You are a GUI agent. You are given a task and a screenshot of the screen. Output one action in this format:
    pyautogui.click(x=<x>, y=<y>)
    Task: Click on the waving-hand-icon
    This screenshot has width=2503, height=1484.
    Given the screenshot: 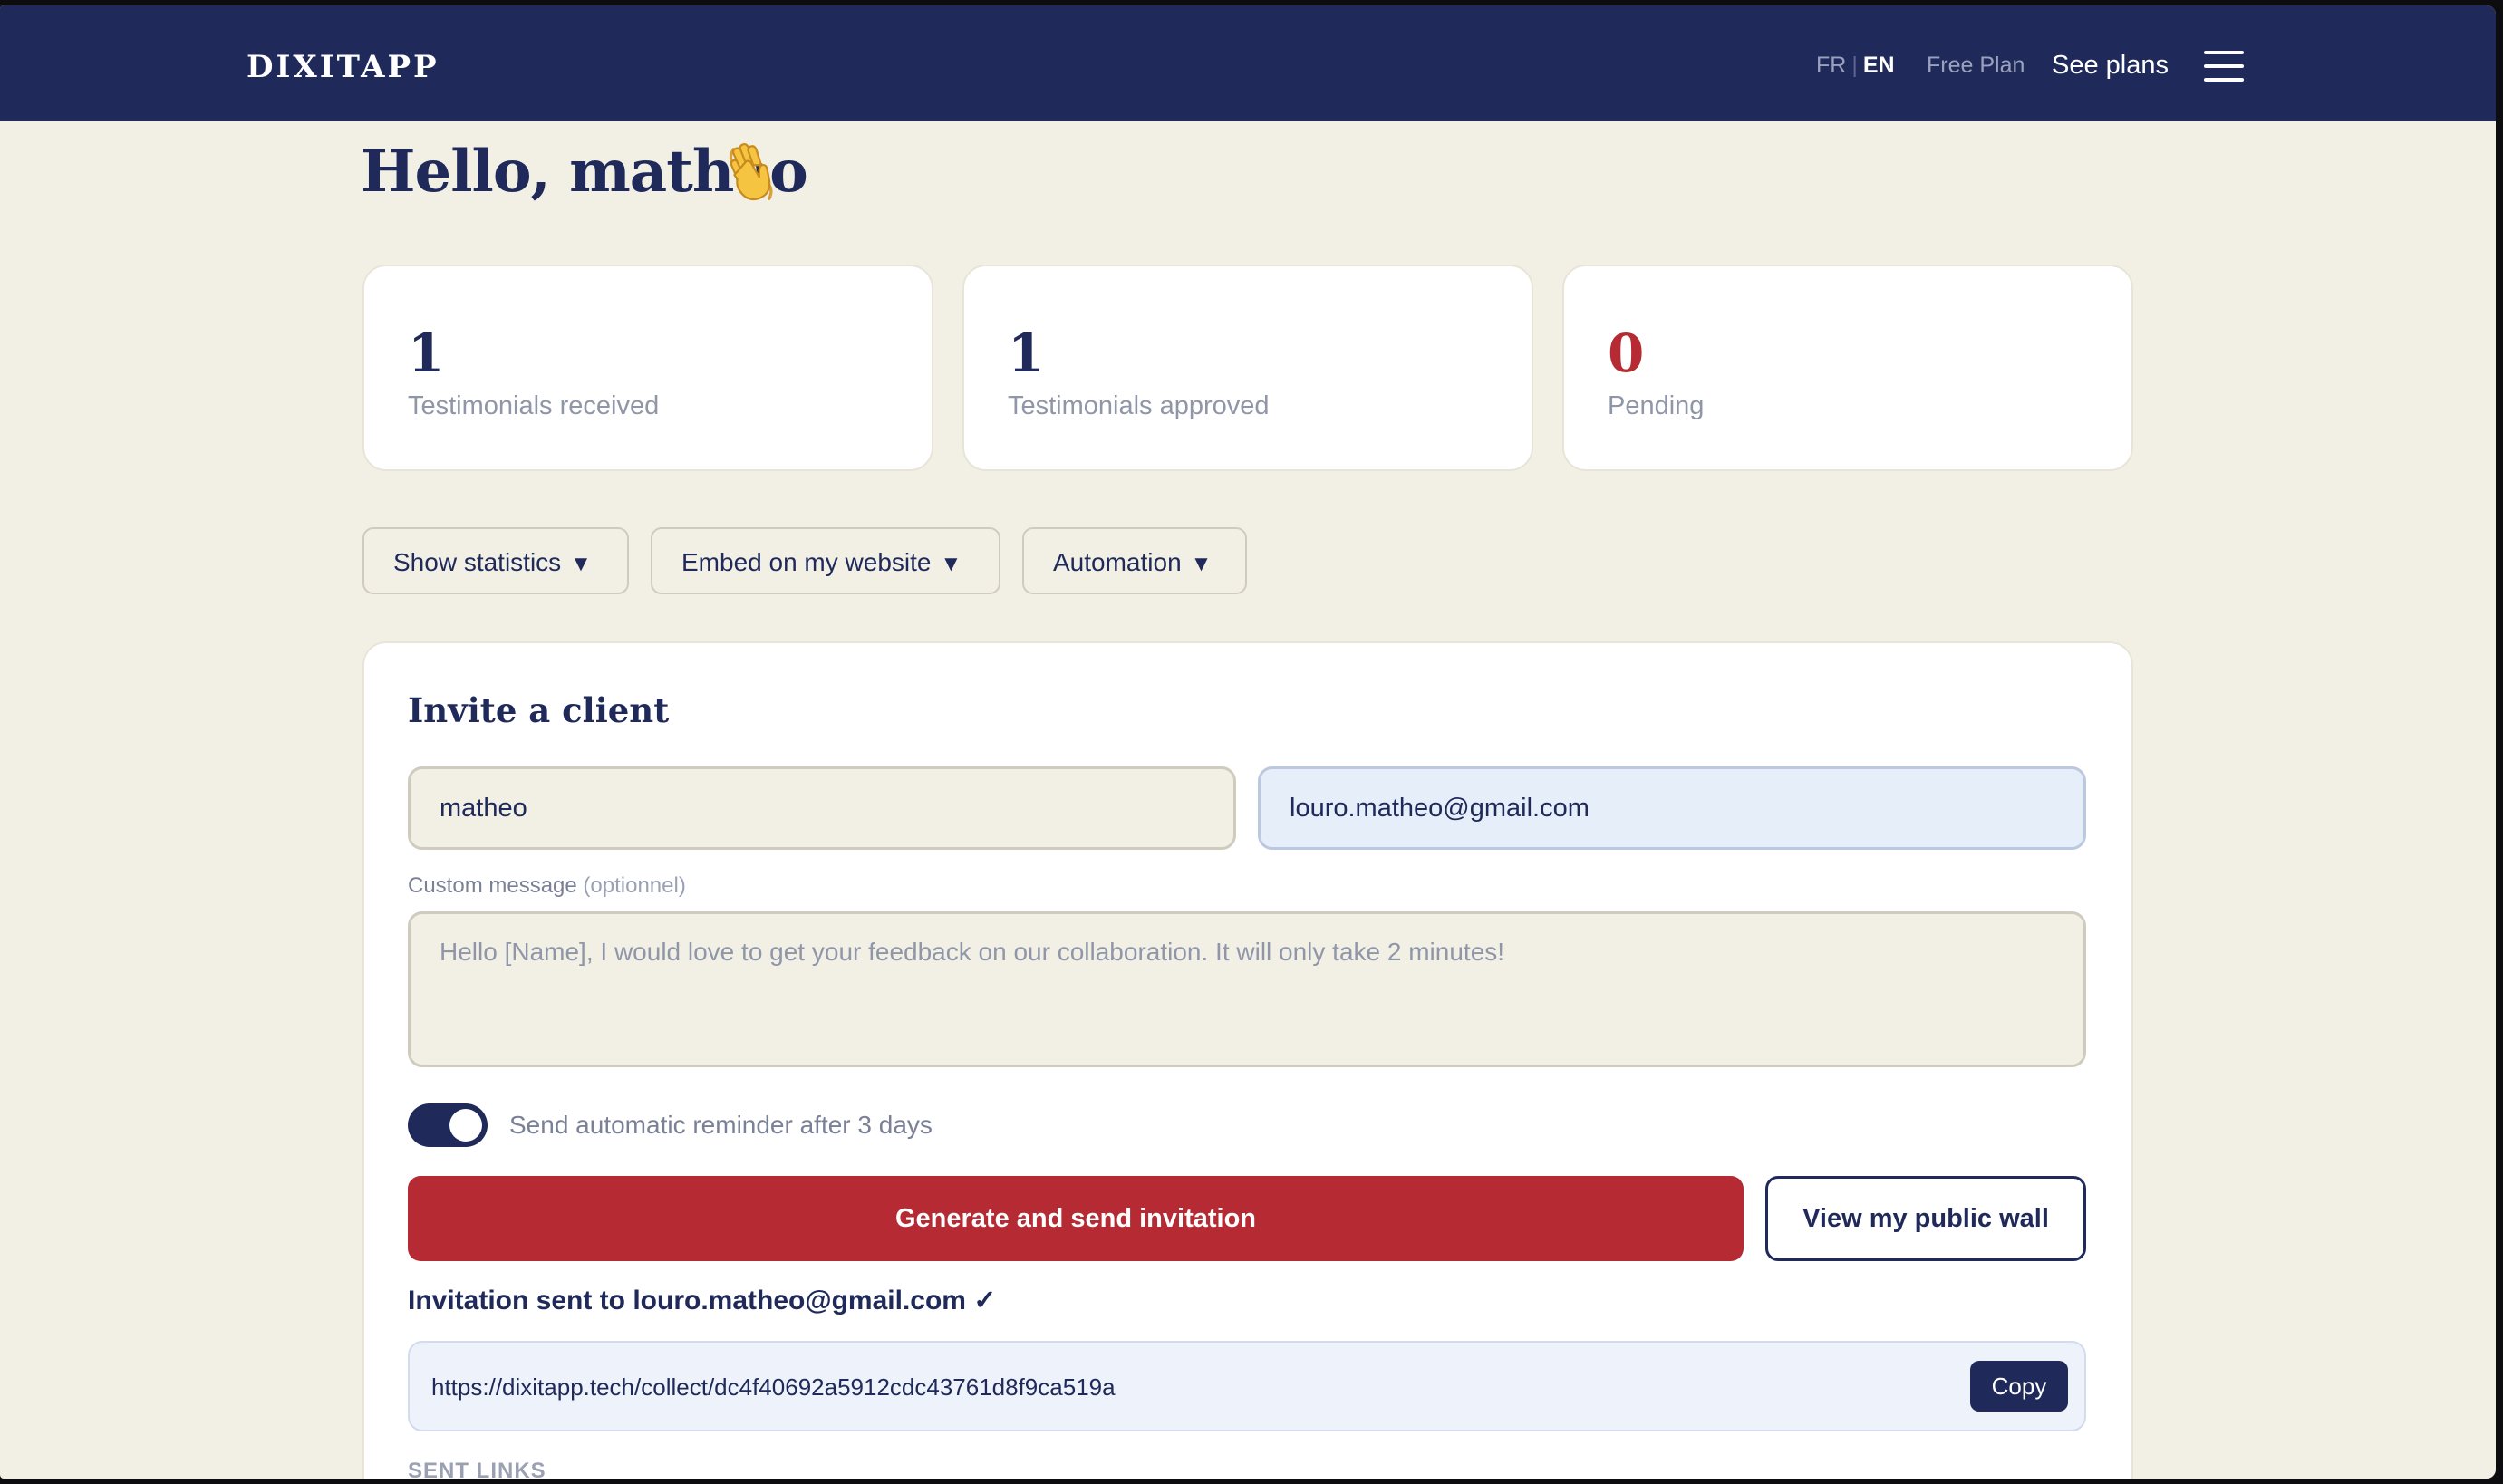 What is the action you would take?
    pyautogui.click(x=751, y=172)
    